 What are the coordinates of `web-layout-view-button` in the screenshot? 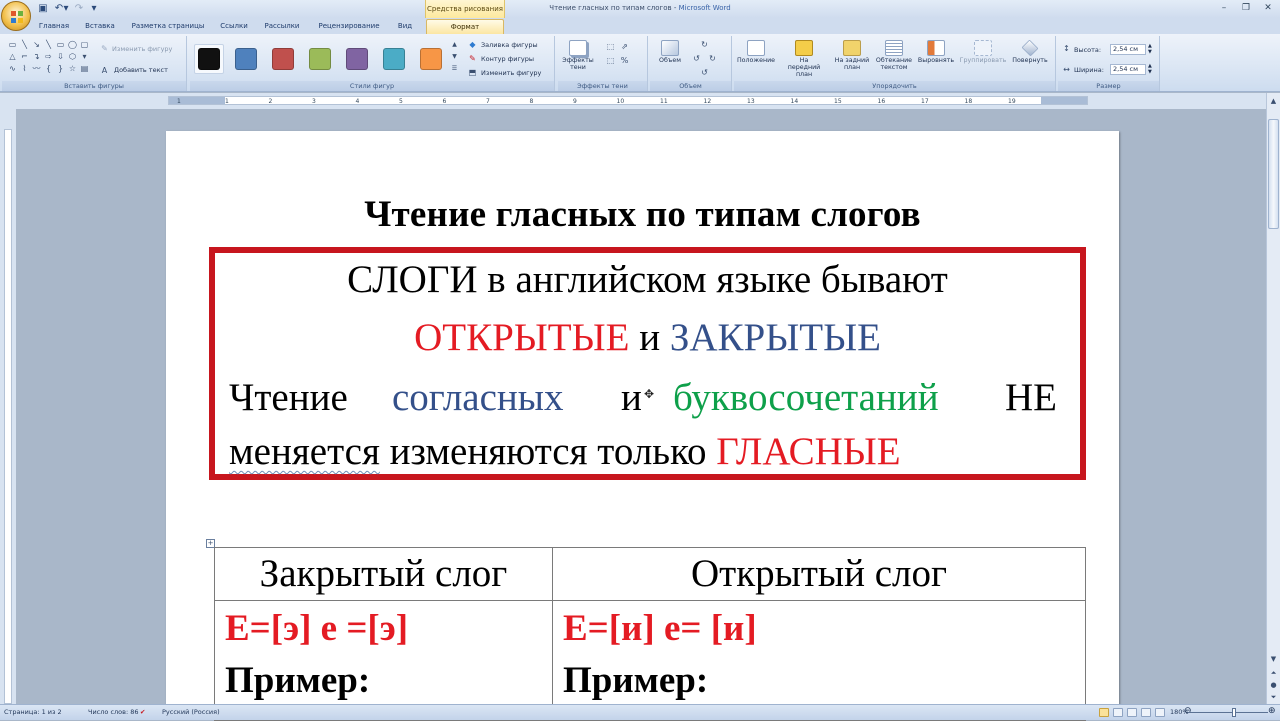 It's located at (1132, 712).